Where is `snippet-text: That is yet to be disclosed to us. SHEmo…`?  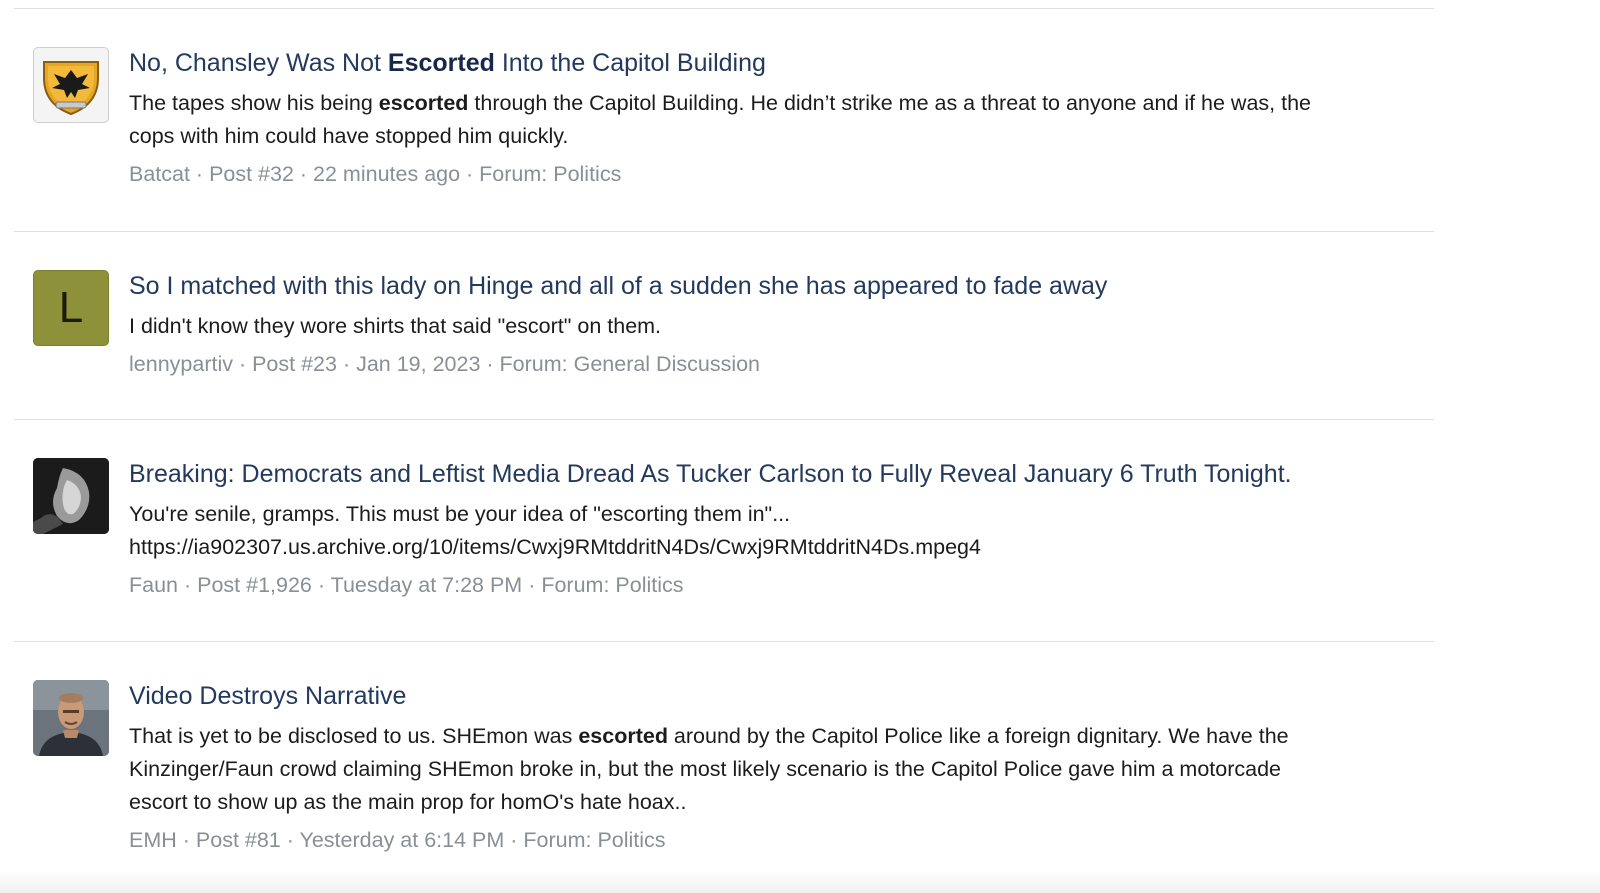
snippet-text: That is yet to be disclosed to us. SHEmo… is located at coordinates (354, 736).